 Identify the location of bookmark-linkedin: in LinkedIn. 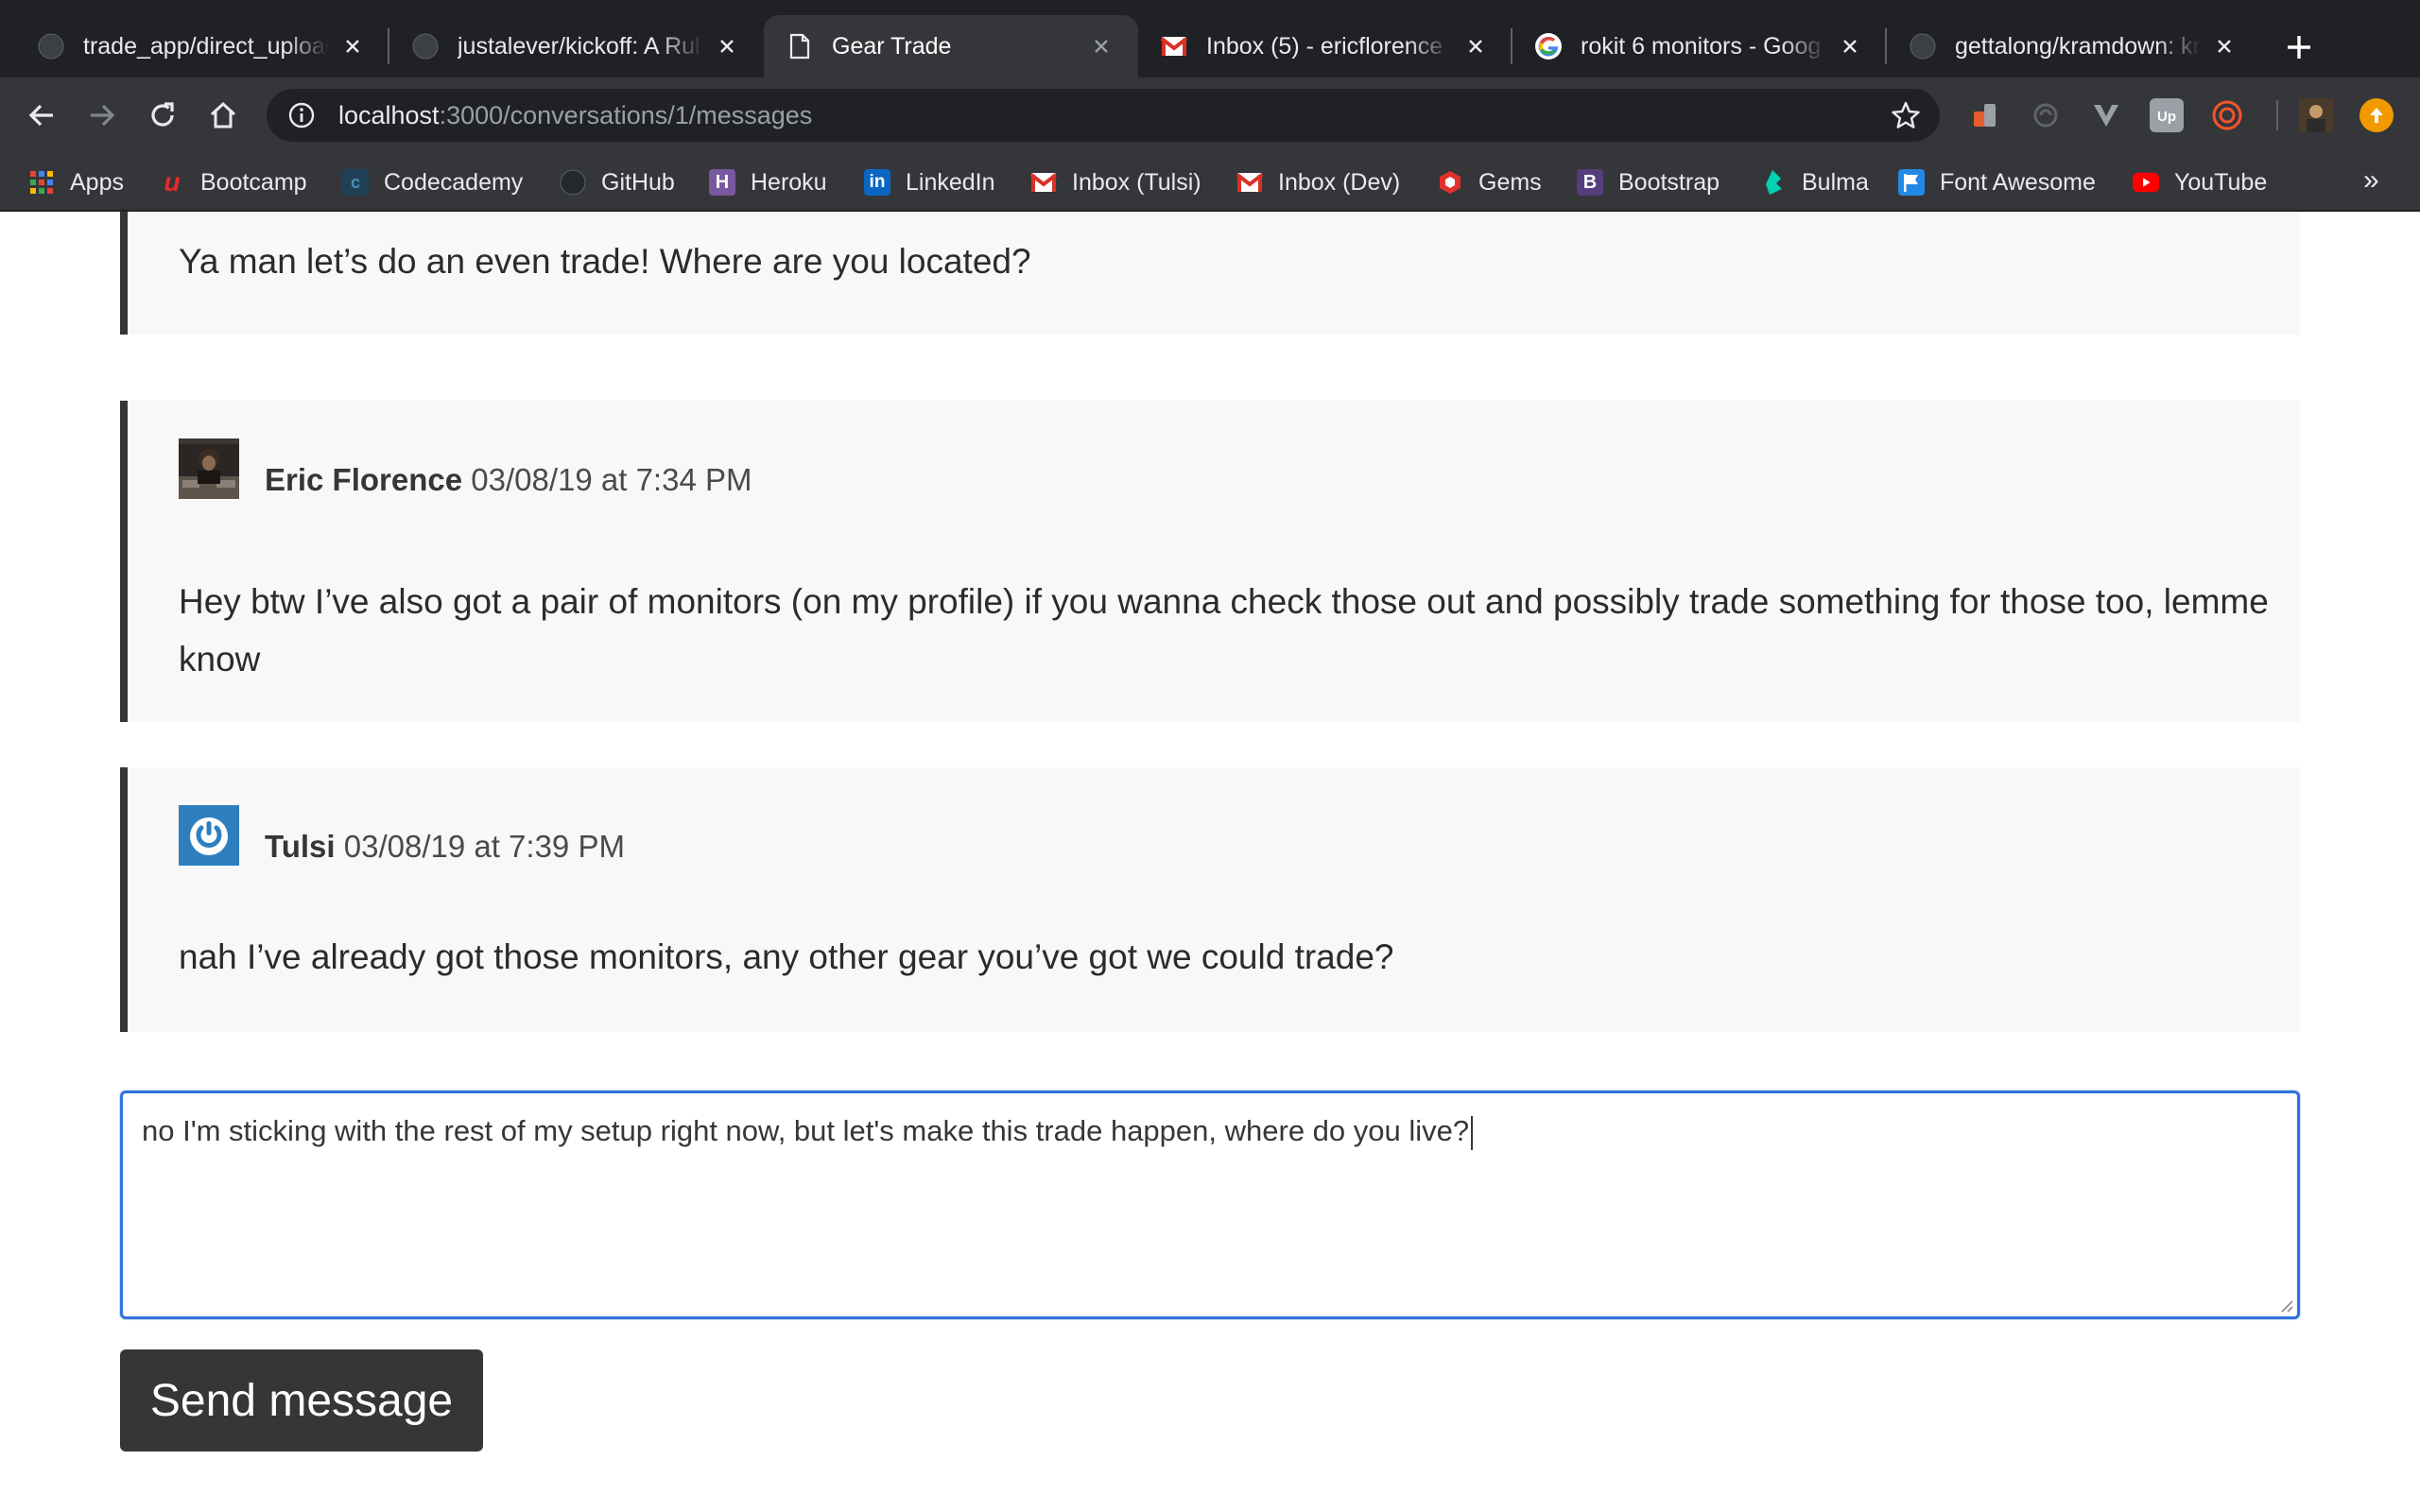
(929, 182).